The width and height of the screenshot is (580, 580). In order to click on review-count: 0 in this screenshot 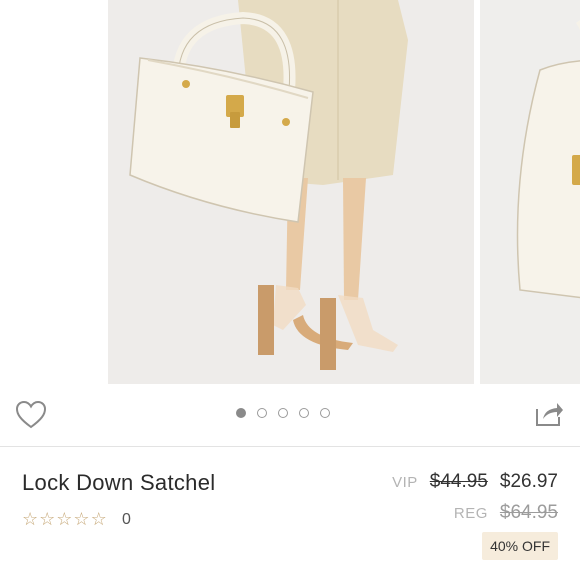, I will do `click(126, 520)`.